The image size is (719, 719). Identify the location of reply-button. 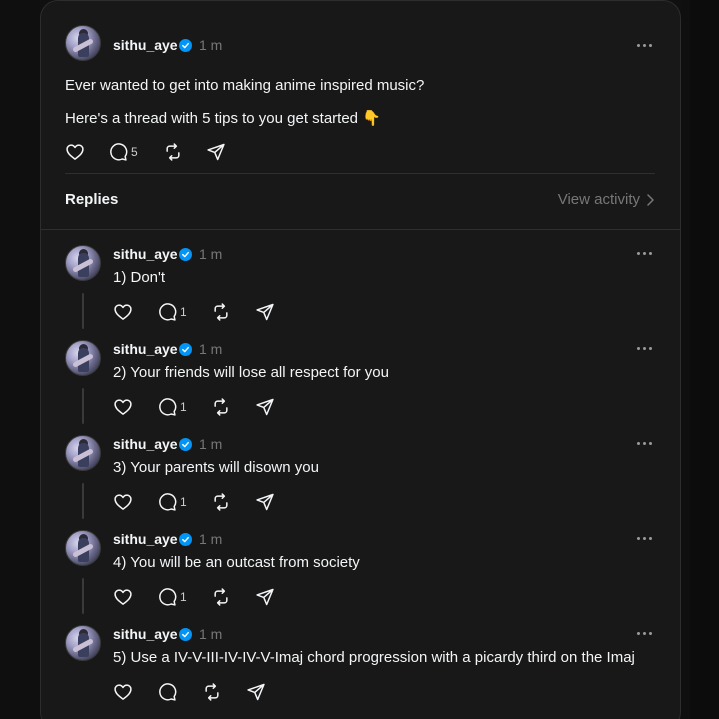
(167, 692).